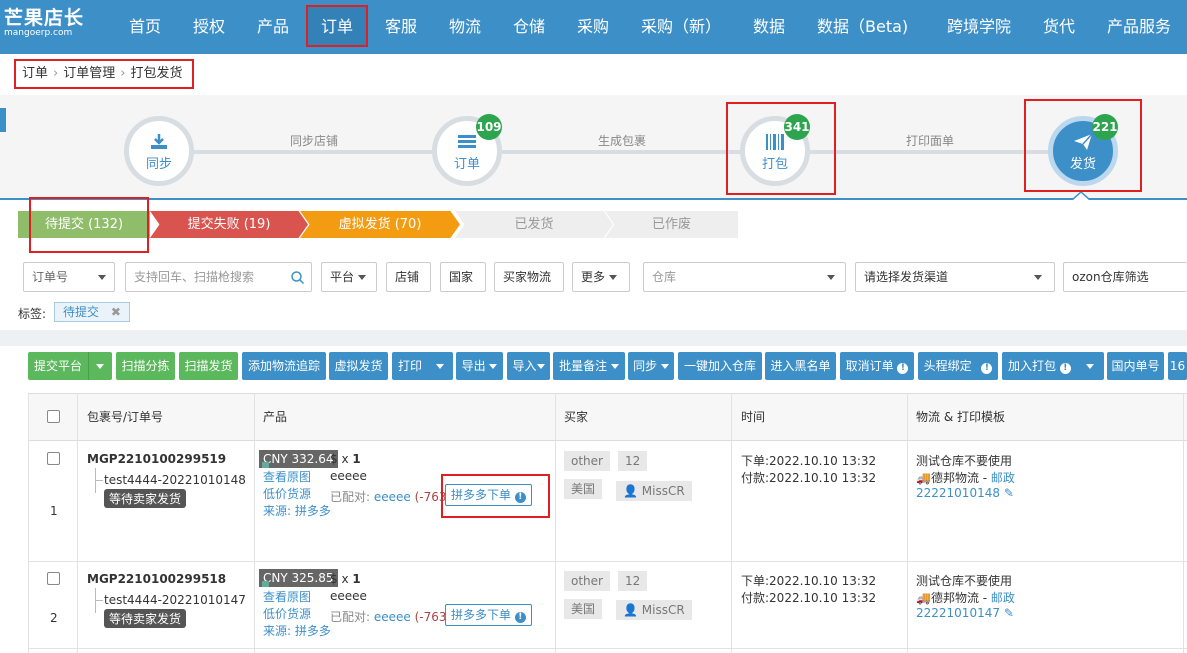  What do you see at coordinates (401, 27) in the screenshot?
I see `nav-service: 客服` at bounding box center [401, 27].